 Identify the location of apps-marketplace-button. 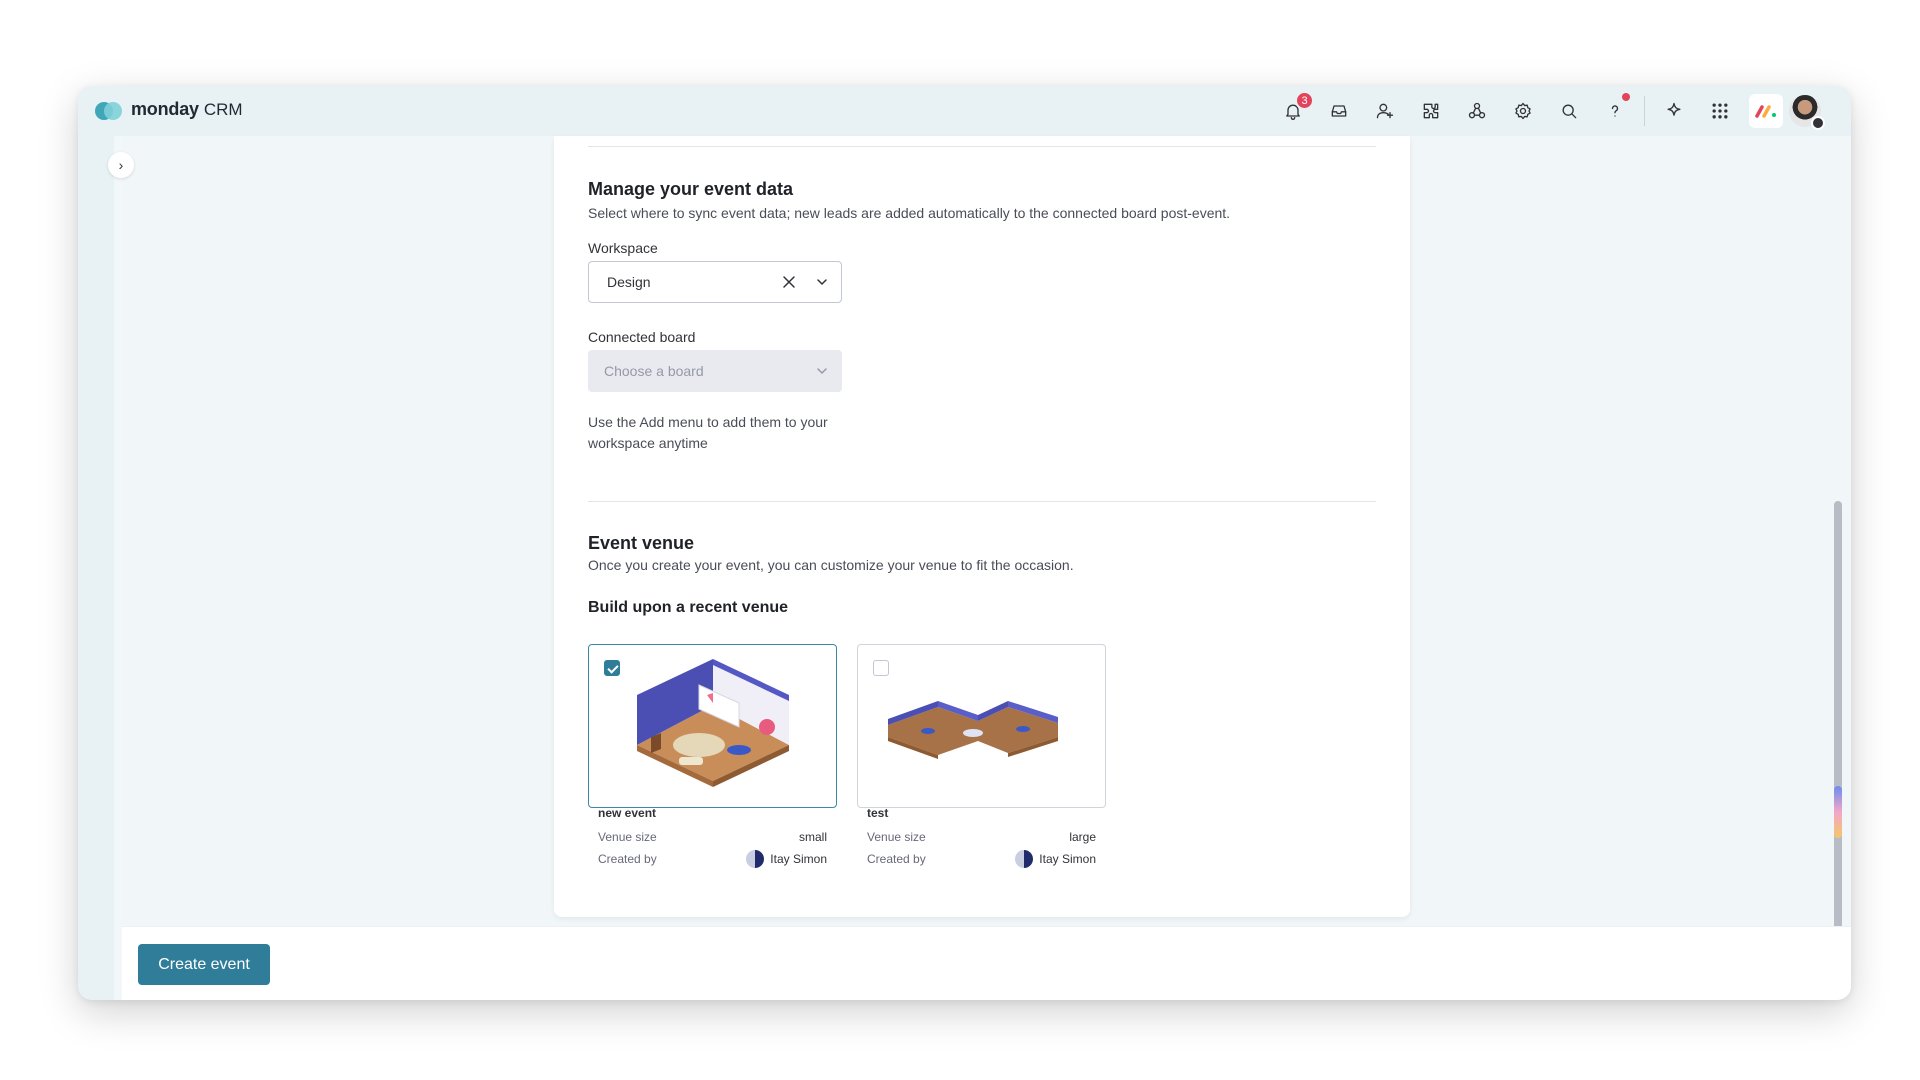
(1431, 111).